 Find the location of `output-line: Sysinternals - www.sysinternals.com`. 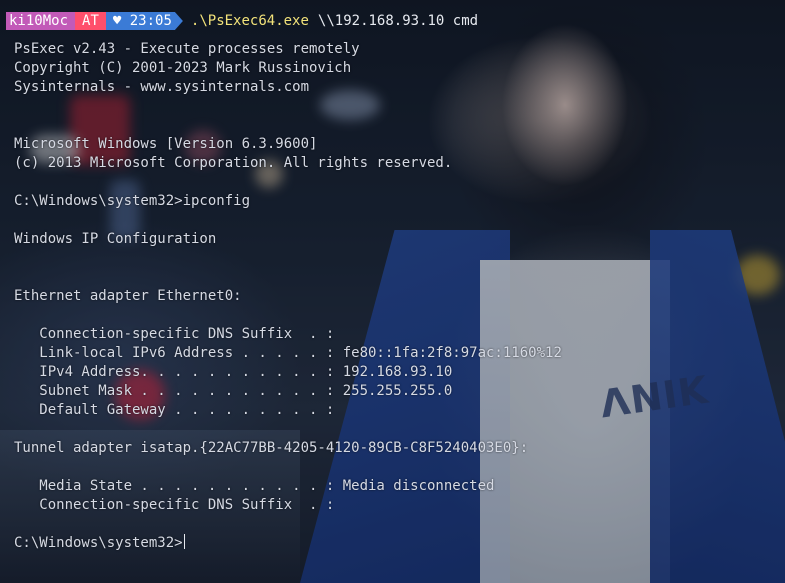

output-line: Sysinternals - www.sysinternals.com is located at coordinates (162, 87).